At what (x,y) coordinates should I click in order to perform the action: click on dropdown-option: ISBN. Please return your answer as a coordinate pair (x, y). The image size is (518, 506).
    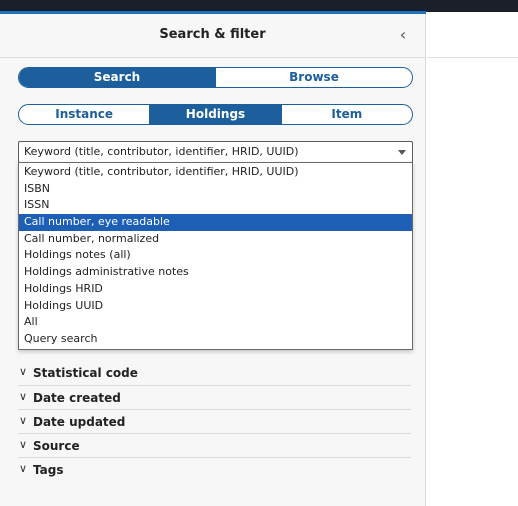
    Looking at the image, I should click on (215, 189).